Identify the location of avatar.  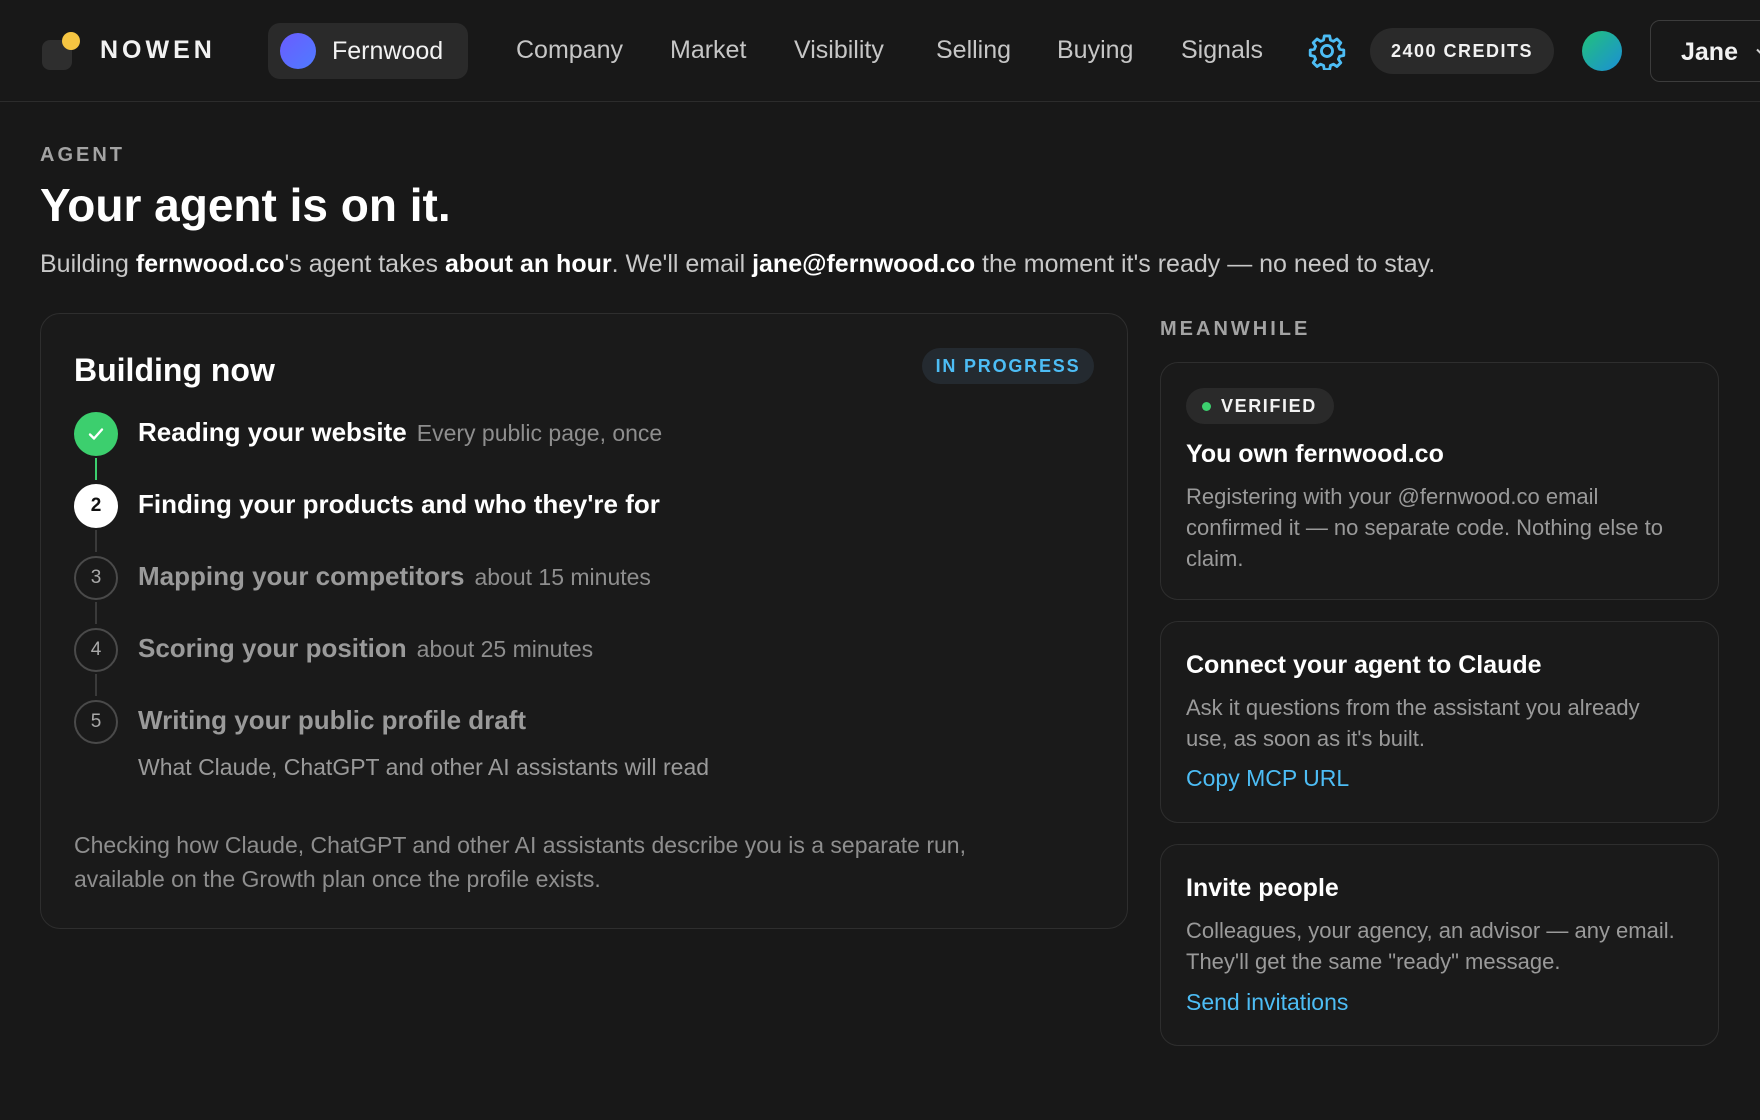
(1602, 51).